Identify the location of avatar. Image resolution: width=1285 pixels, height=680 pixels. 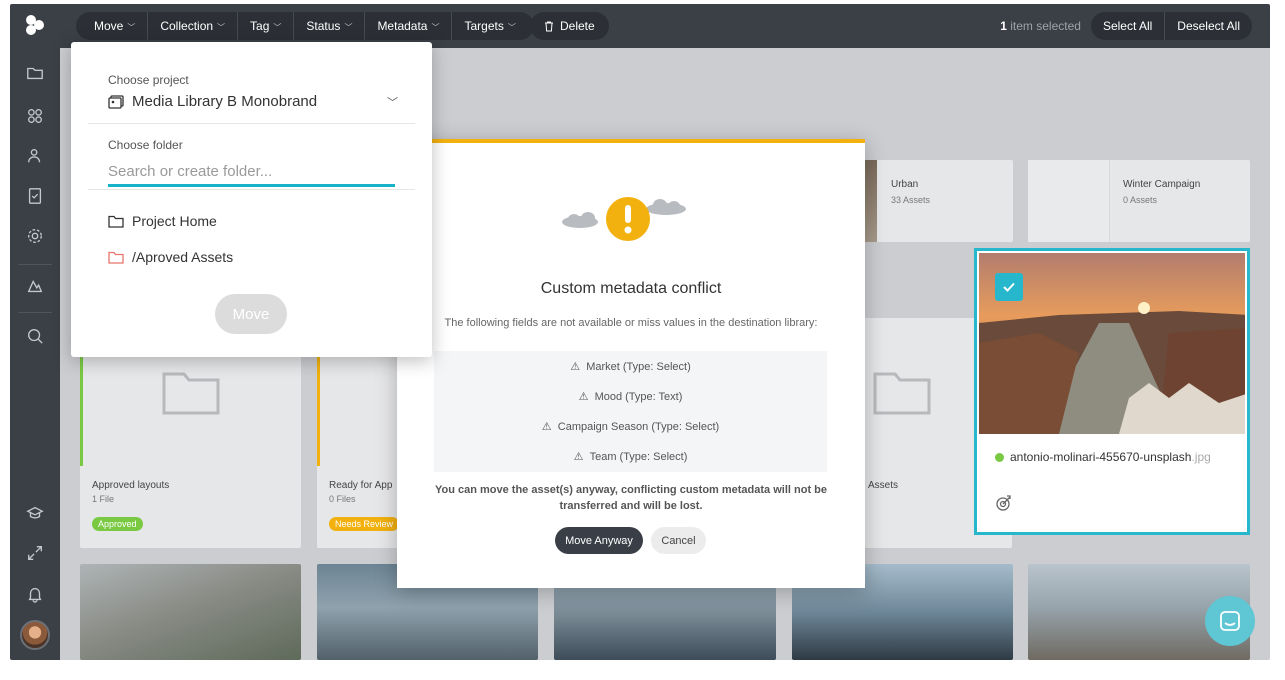
(35, 635).